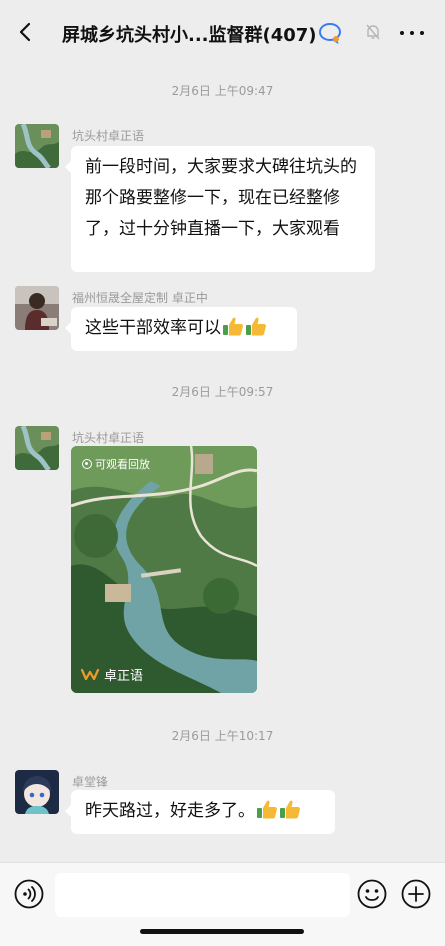  What do you see at coordinates (202, 895) in the screenshot?
I see `message-input` at bounding box center [202, 895].